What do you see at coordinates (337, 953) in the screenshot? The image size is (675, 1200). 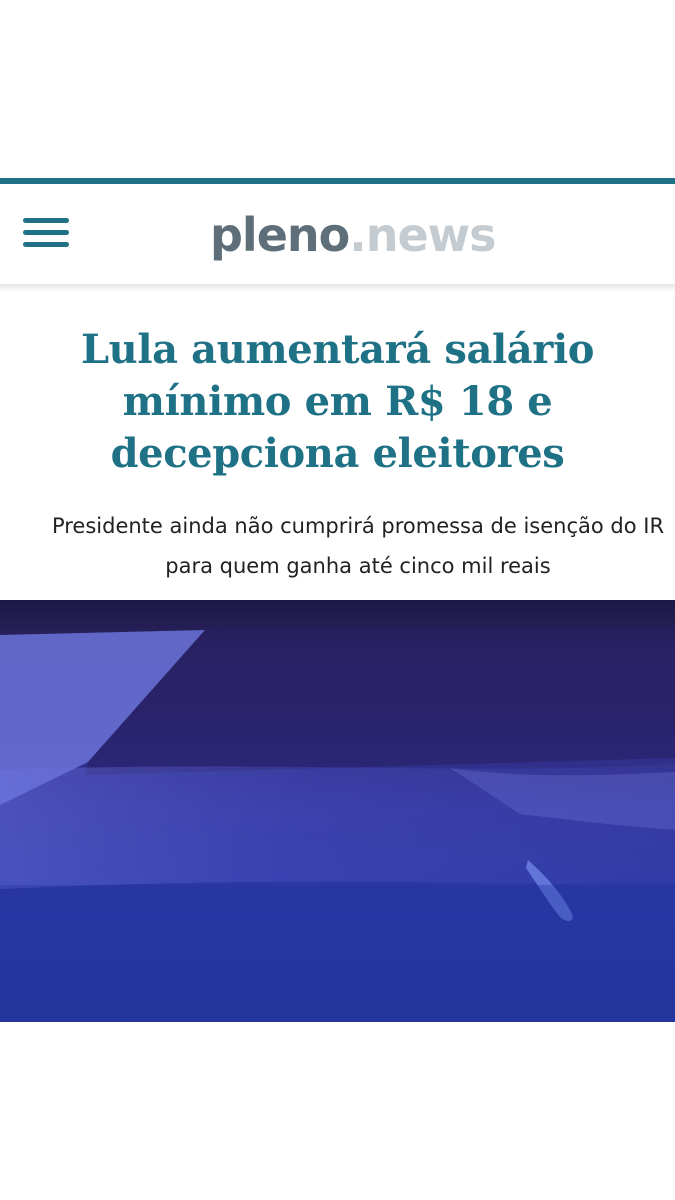 I see `hero-bottom-tone` at bounding box center [337, 953].